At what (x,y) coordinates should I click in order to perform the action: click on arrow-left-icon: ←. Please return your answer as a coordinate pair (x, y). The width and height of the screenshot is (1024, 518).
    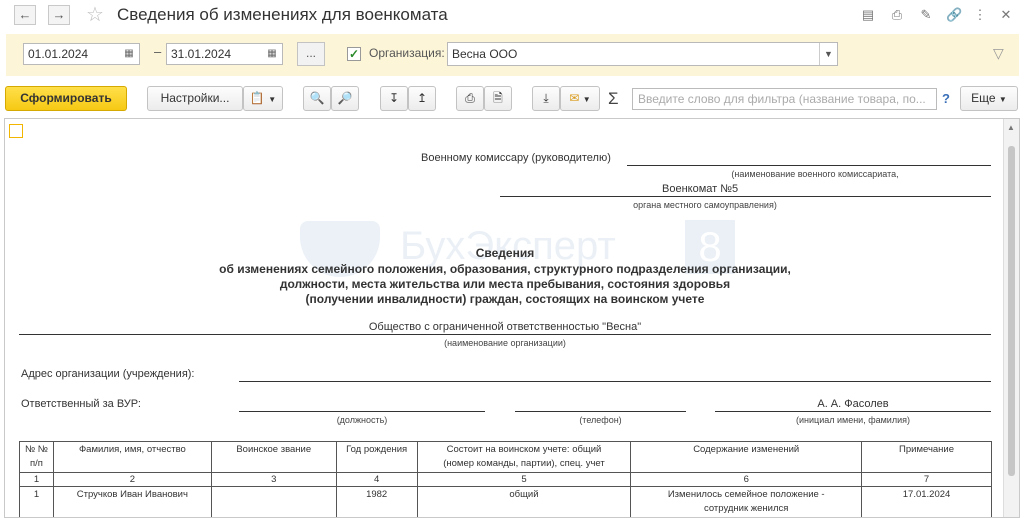
    Looking at the image, I should click on (25, 14).